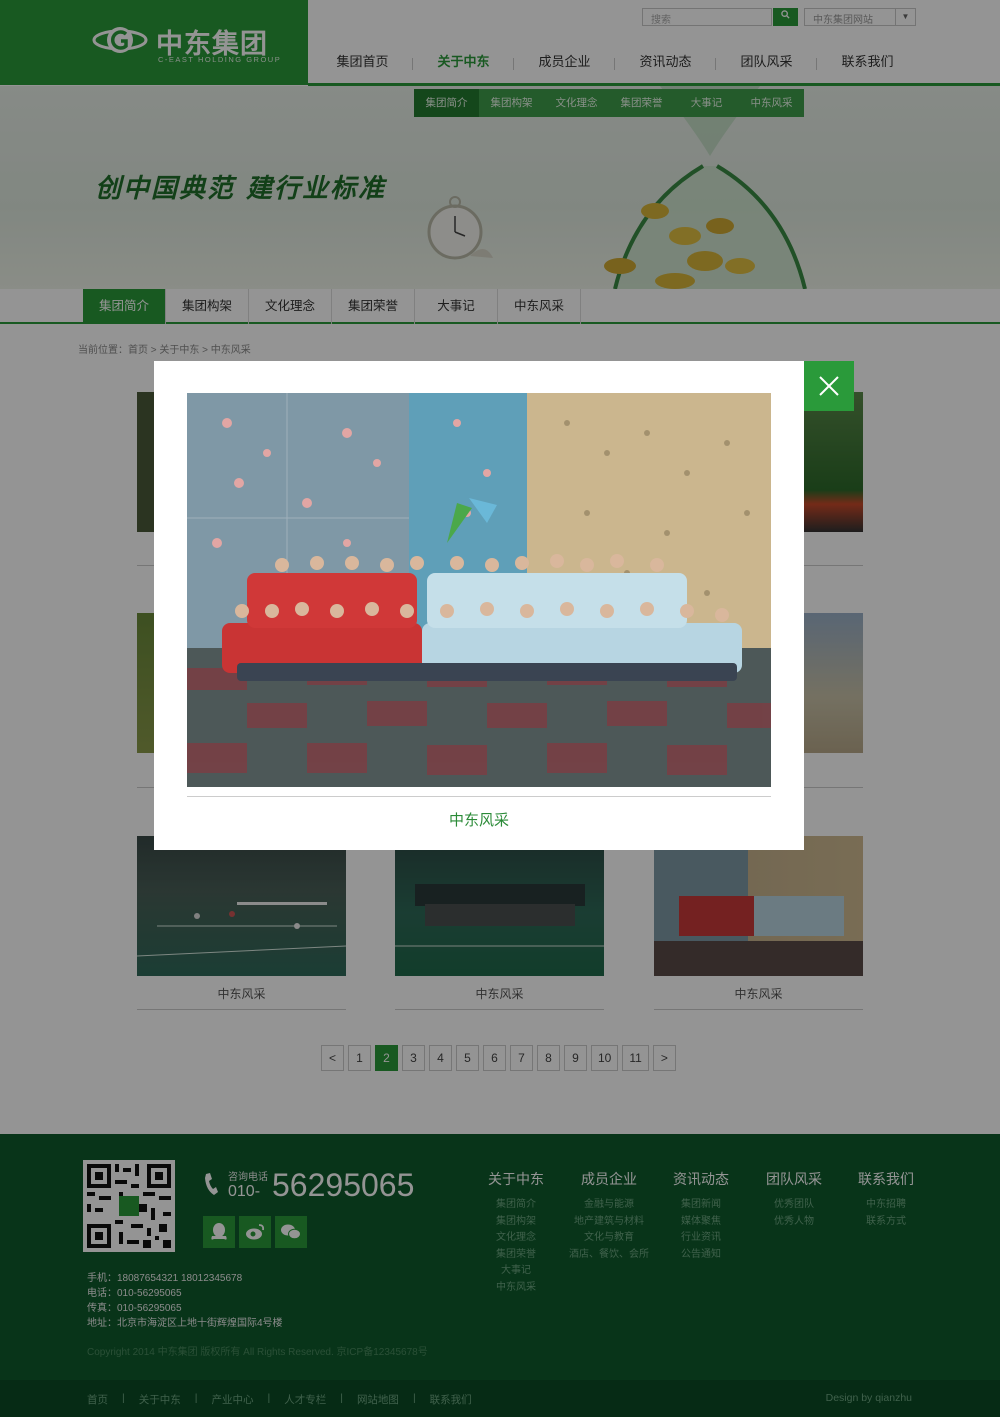  Describe the element at coordinates (605, 1058) in the screenshot. I see `page-button: 10` at that location.